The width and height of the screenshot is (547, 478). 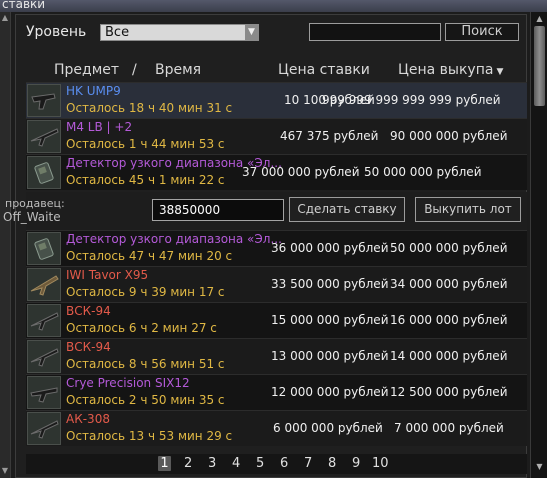 What do you see at coordinates (145, 180) in the screenshot?
I see `lot-time-left: Осталось 45 ч 1 мин 22 с` at bounding box center [145, 180].